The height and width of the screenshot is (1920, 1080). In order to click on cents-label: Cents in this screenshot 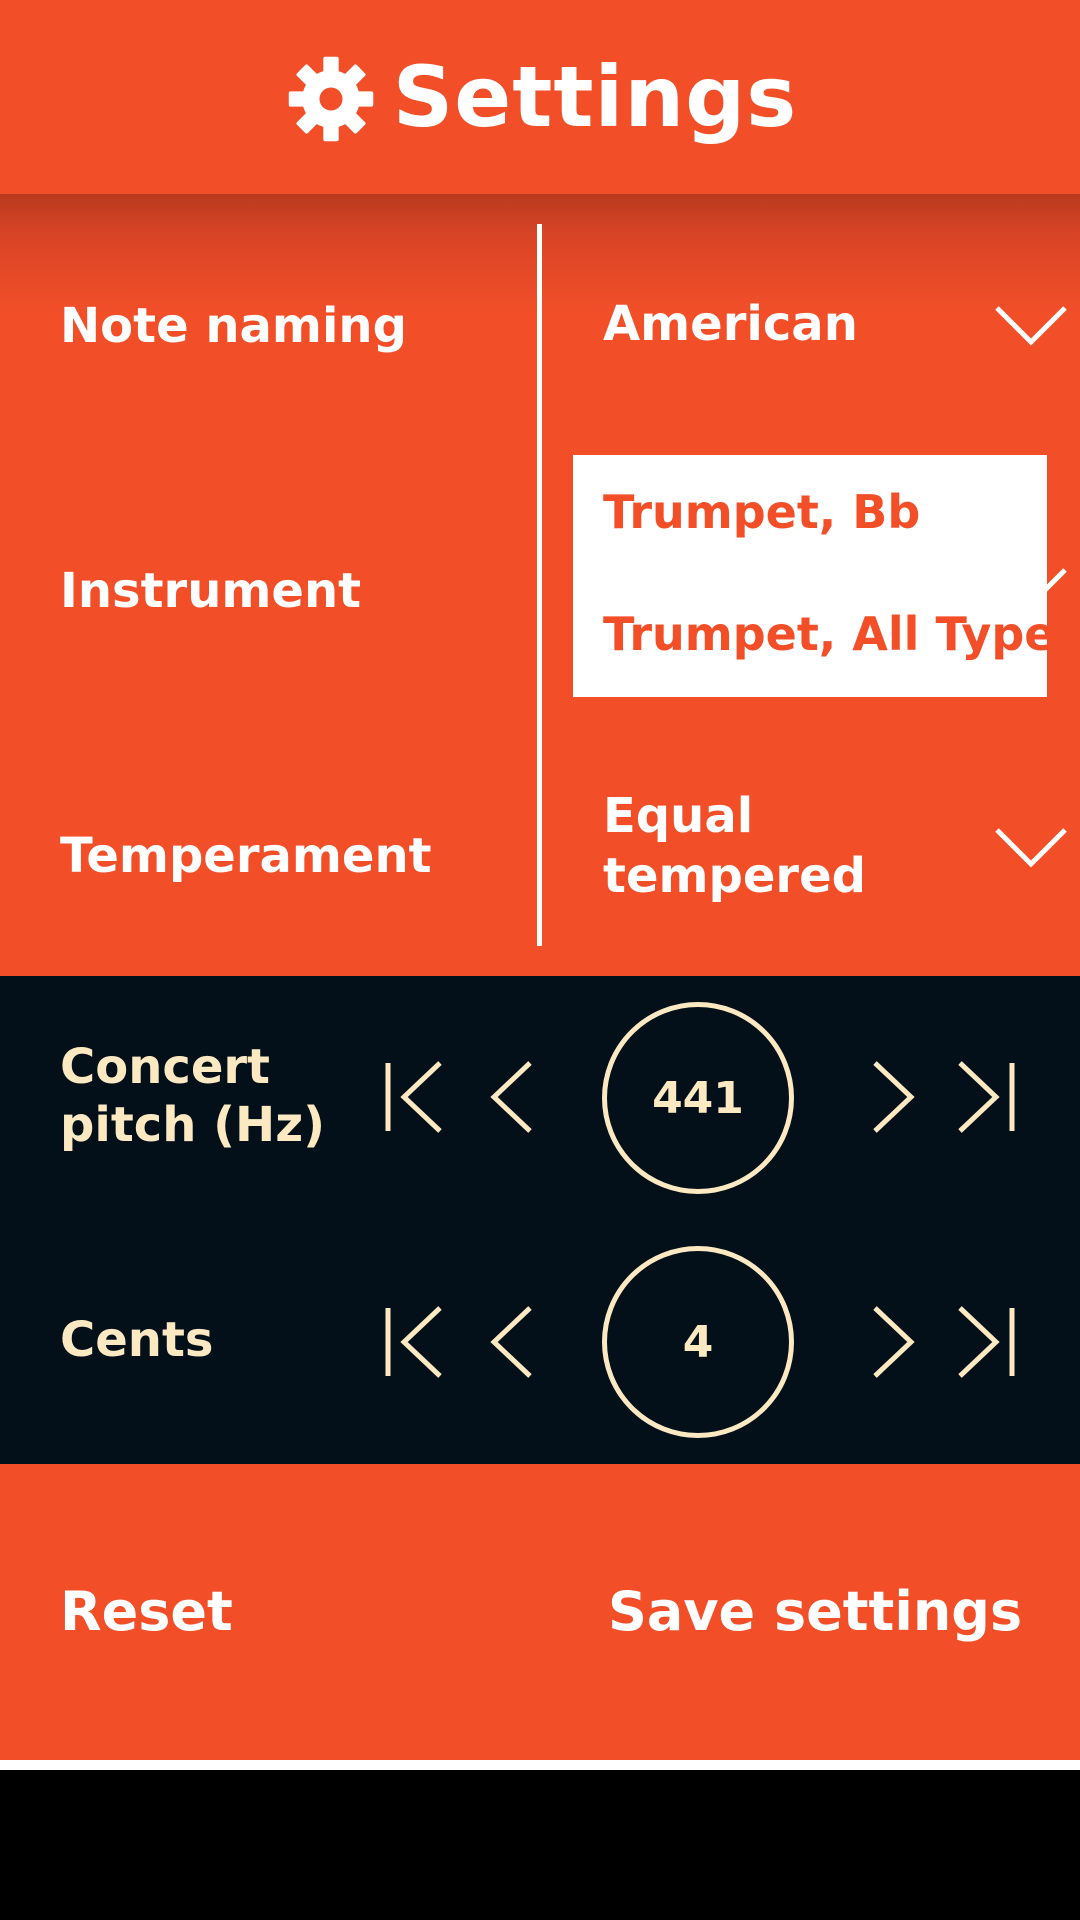, I will do `click(137, 1340)`.